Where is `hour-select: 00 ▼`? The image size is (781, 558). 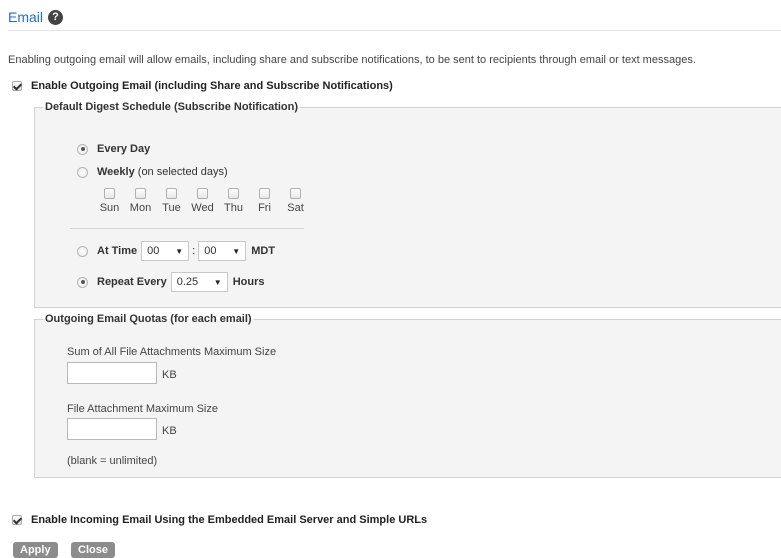 hour-select: 00 ▼ is located at coordinates (165, 251).